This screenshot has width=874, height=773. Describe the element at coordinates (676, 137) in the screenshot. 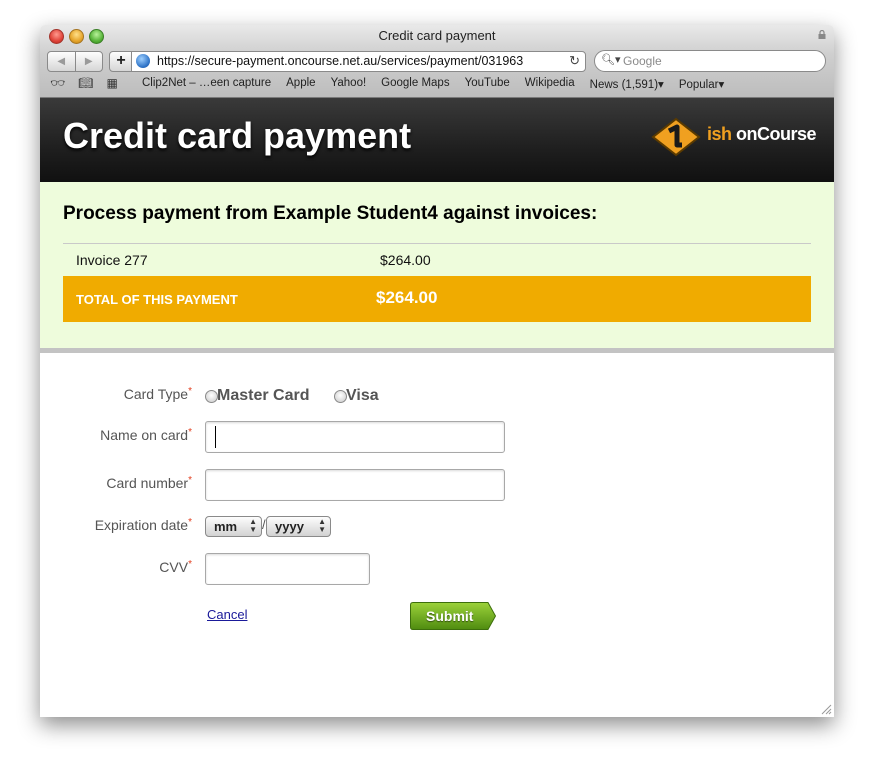

I see `logo-diamond-icon` at that location.